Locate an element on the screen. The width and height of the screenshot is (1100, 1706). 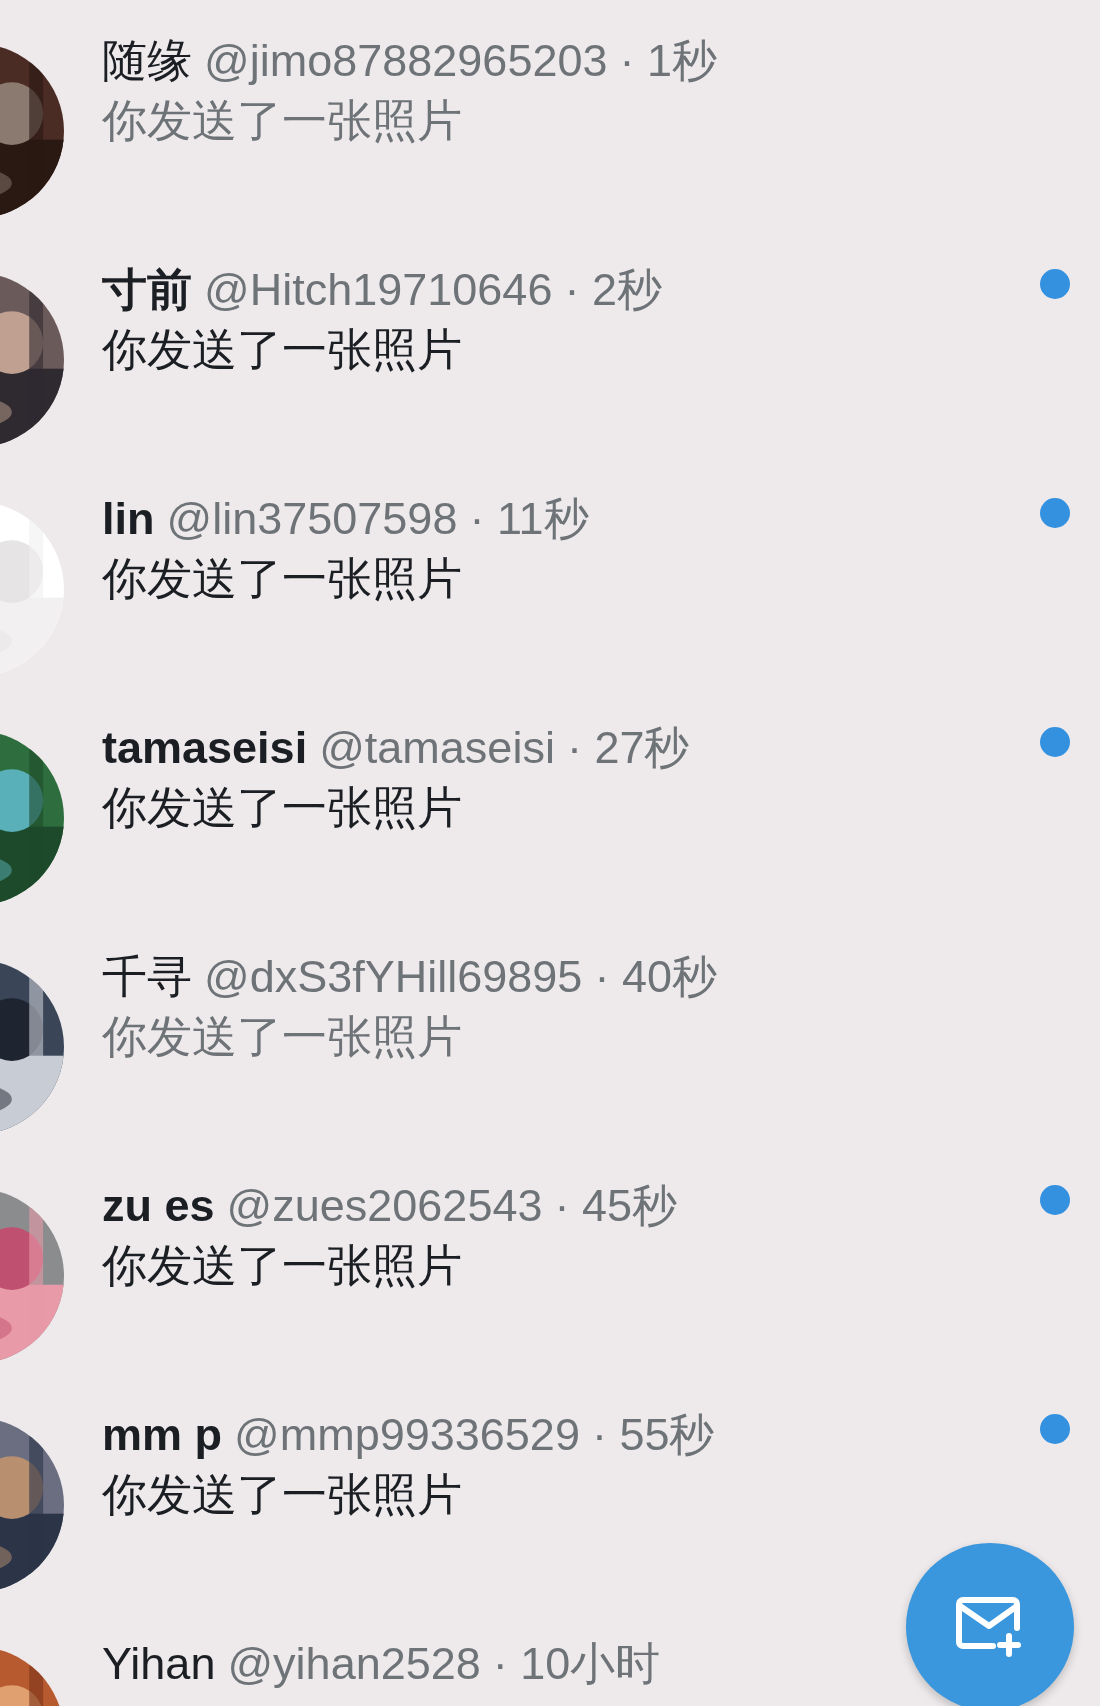
user-handle: @zues2062543 is located at coordinates (384, 1206).